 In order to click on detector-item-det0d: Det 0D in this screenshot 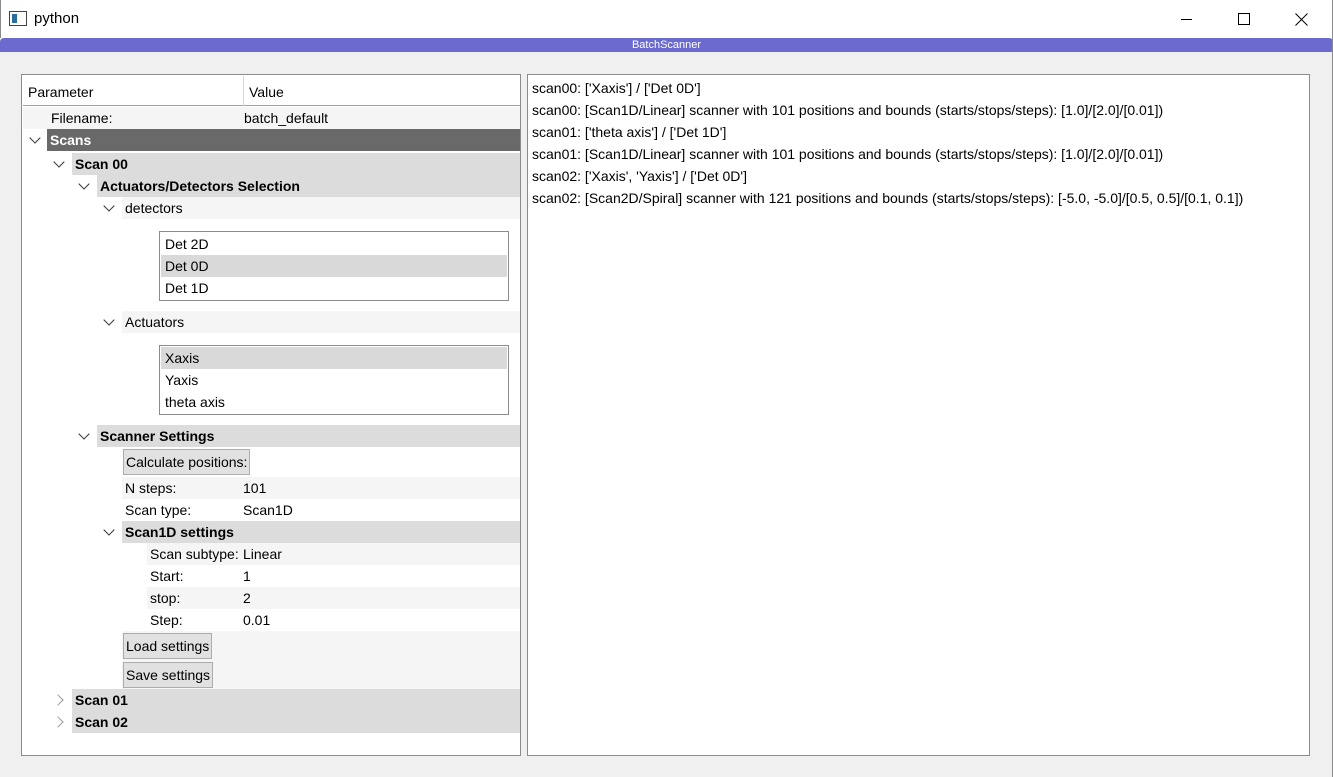, I will do `click(334, 266)`.